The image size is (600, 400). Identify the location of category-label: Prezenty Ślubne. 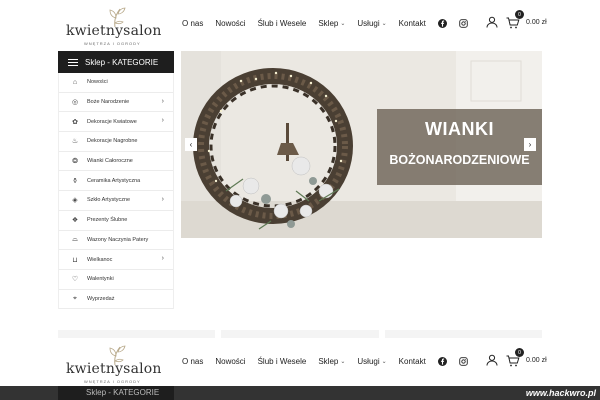
(107, 220).